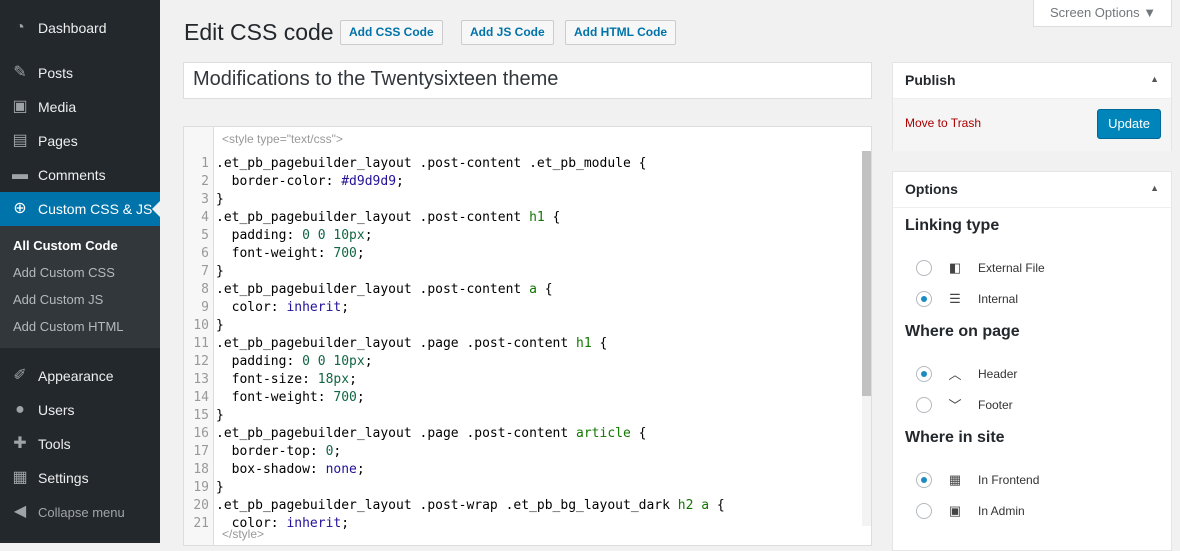 The height and width of the screenshot is (551, 1180). What do you see at coordinates (524, 362) in the screenshot?
I see `code-line: 12 padding: 0 0 10px;` at bounding box center [524, 362].